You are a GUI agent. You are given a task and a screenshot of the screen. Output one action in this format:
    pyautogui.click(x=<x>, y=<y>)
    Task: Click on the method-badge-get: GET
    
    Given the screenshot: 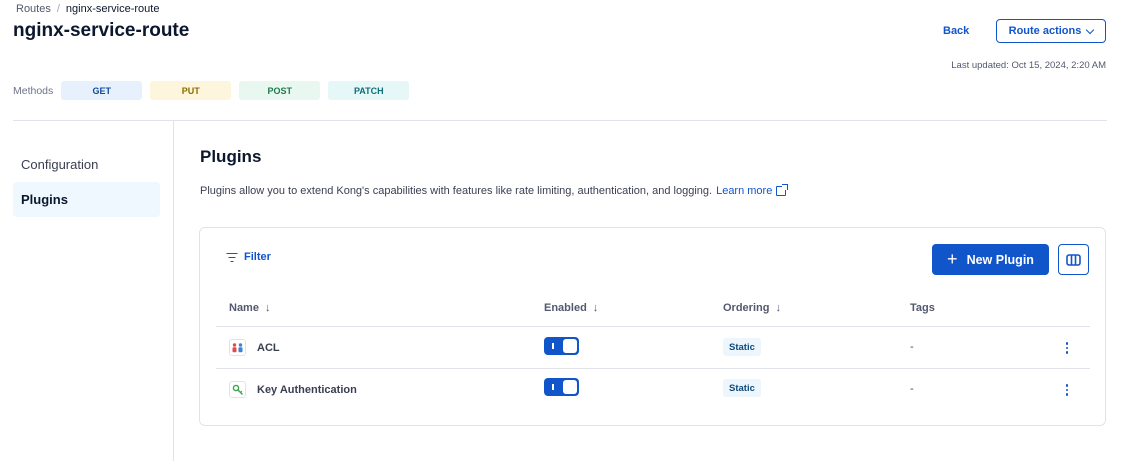 What is the action you would take?
    pyautogui.click(x=102, y=90)
    